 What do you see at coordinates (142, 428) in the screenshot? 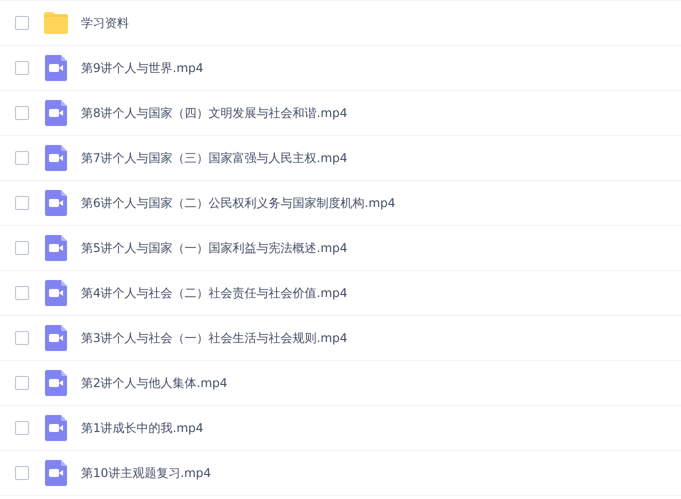
I see `file-name: 第1讲成长中的我.mp4` at bounding box center [142, 428].